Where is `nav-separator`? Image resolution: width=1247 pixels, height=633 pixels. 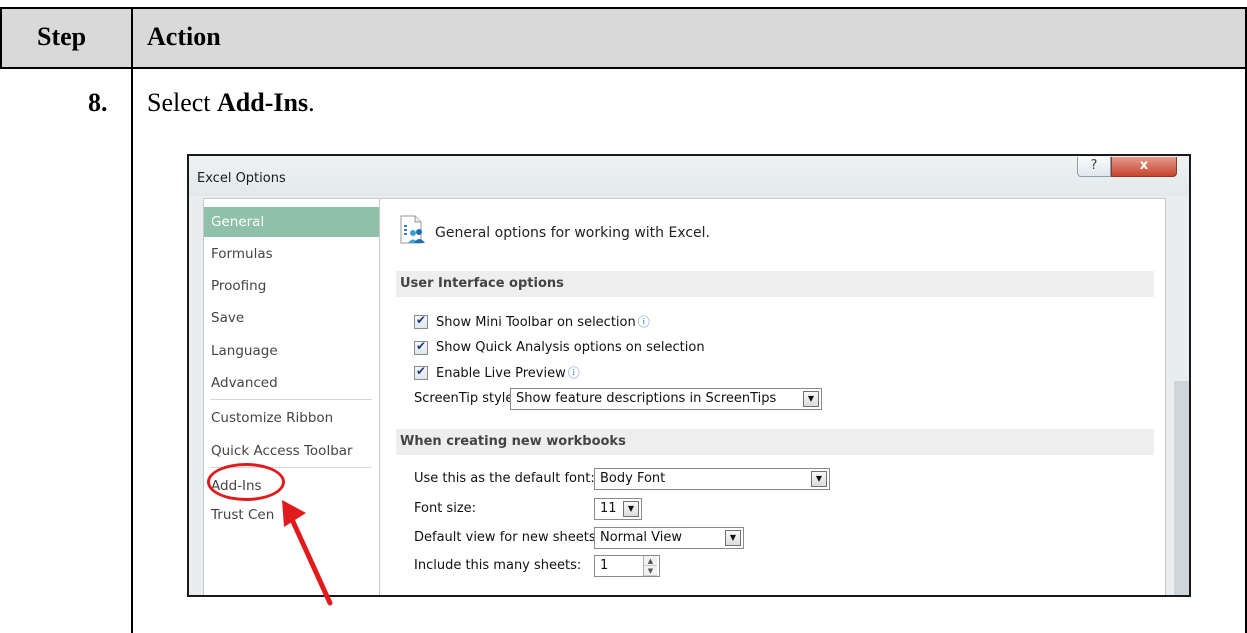 nav-separator is located at coordinates (291, 399).